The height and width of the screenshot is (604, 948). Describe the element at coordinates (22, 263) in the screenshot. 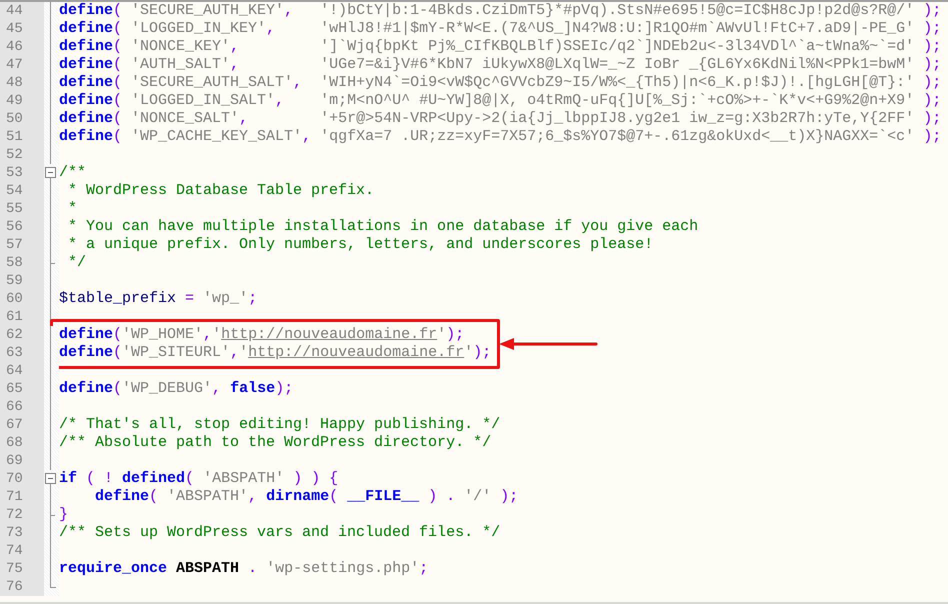

I see `line-number: 58` at that location.